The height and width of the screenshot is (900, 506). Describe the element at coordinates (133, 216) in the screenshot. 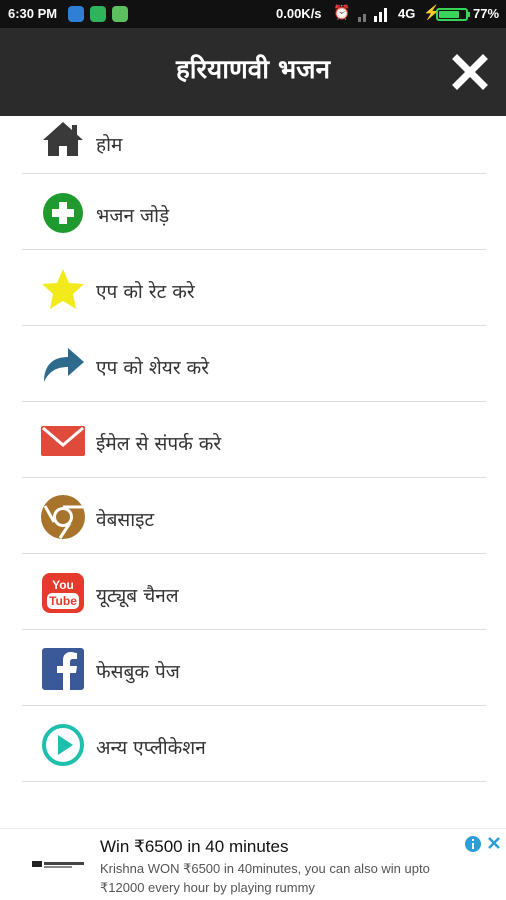

I see `menu-item-label: भजन जोड़े` at that location.